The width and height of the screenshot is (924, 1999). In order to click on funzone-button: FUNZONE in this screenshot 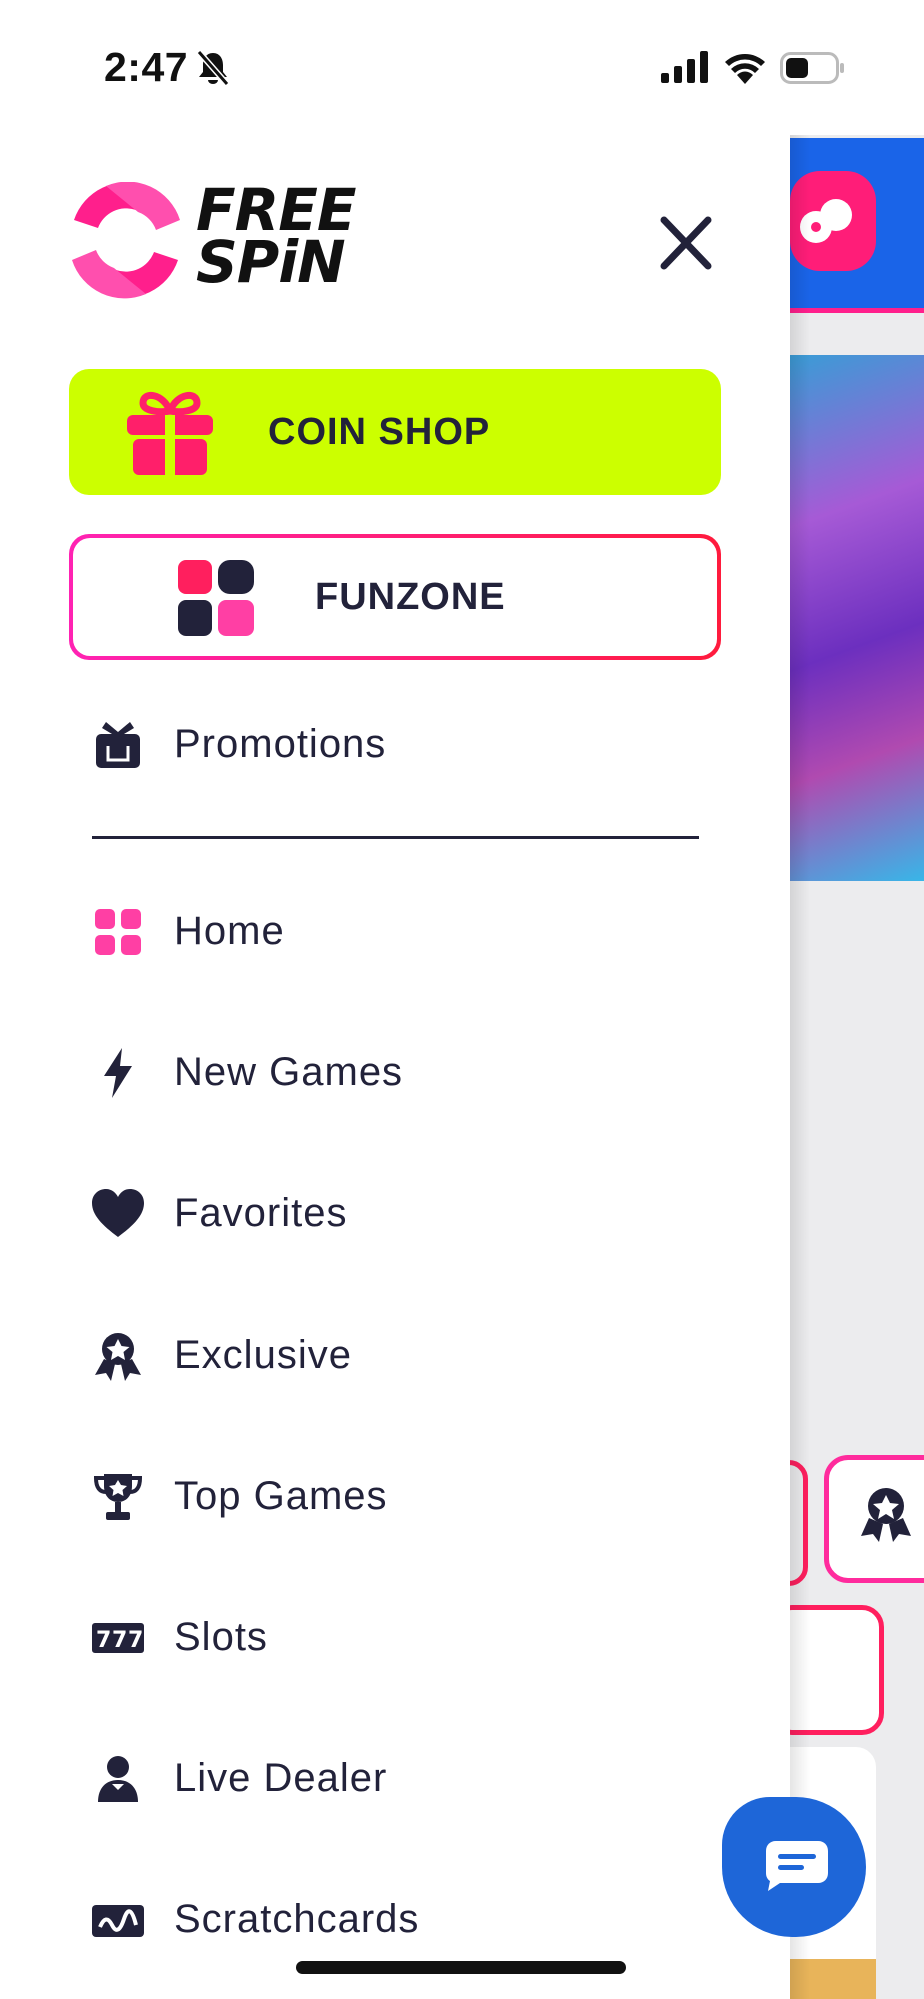, I will do `click(395, 597)`.